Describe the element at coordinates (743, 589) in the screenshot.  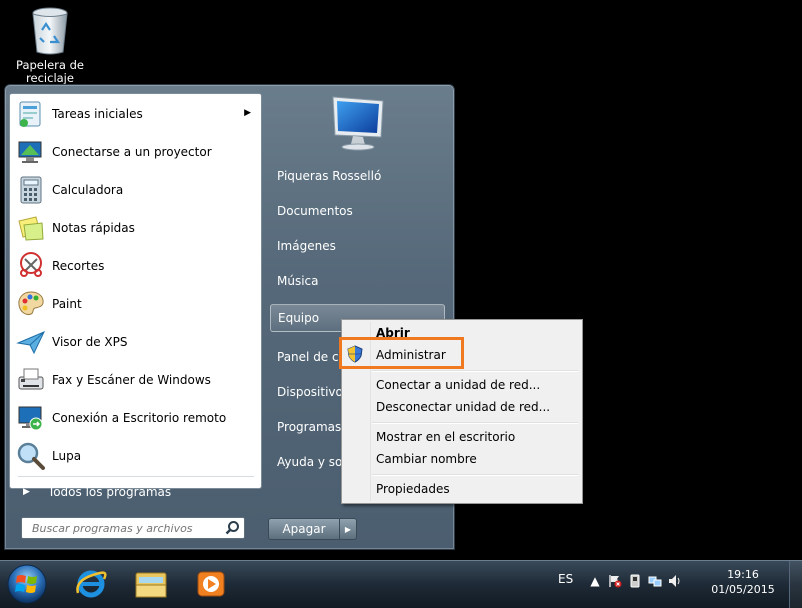
I see `clock-date: 01/05/2015` at that location.